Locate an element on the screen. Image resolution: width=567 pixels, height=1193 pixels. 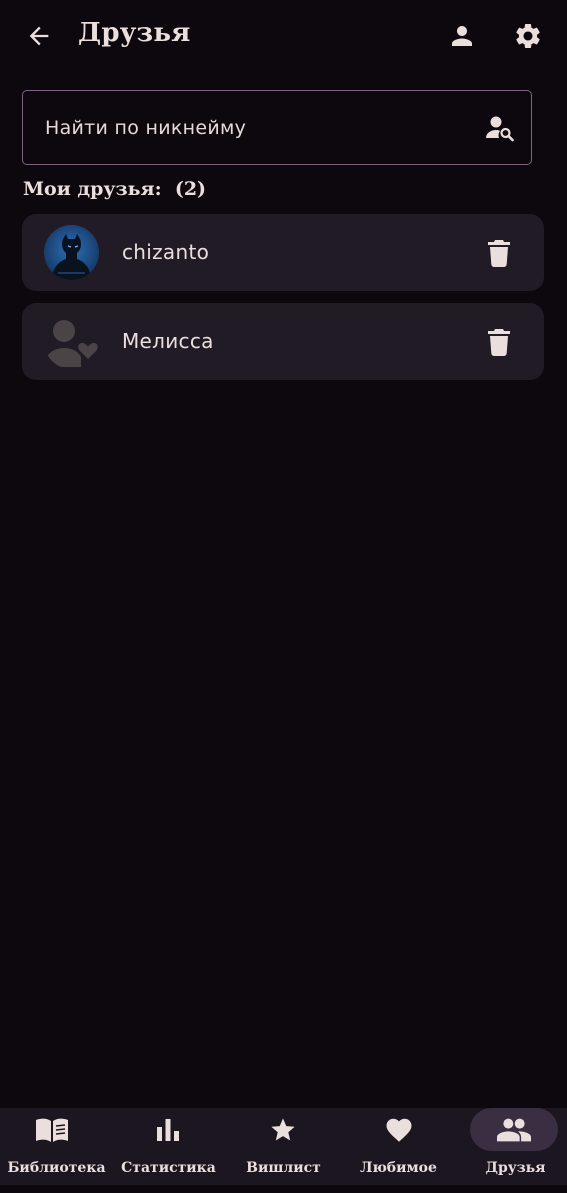
default-person-heart-avatar-icon is located at coordinates (71, 343).